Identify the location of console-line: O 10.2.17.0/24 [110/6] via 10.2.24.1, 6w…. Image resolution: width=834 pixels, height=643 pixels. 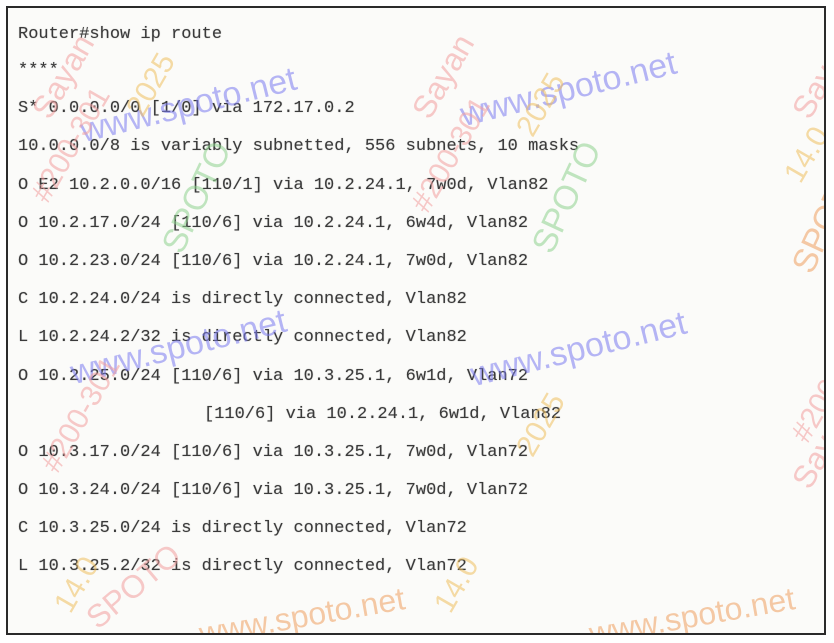
(273, 223).